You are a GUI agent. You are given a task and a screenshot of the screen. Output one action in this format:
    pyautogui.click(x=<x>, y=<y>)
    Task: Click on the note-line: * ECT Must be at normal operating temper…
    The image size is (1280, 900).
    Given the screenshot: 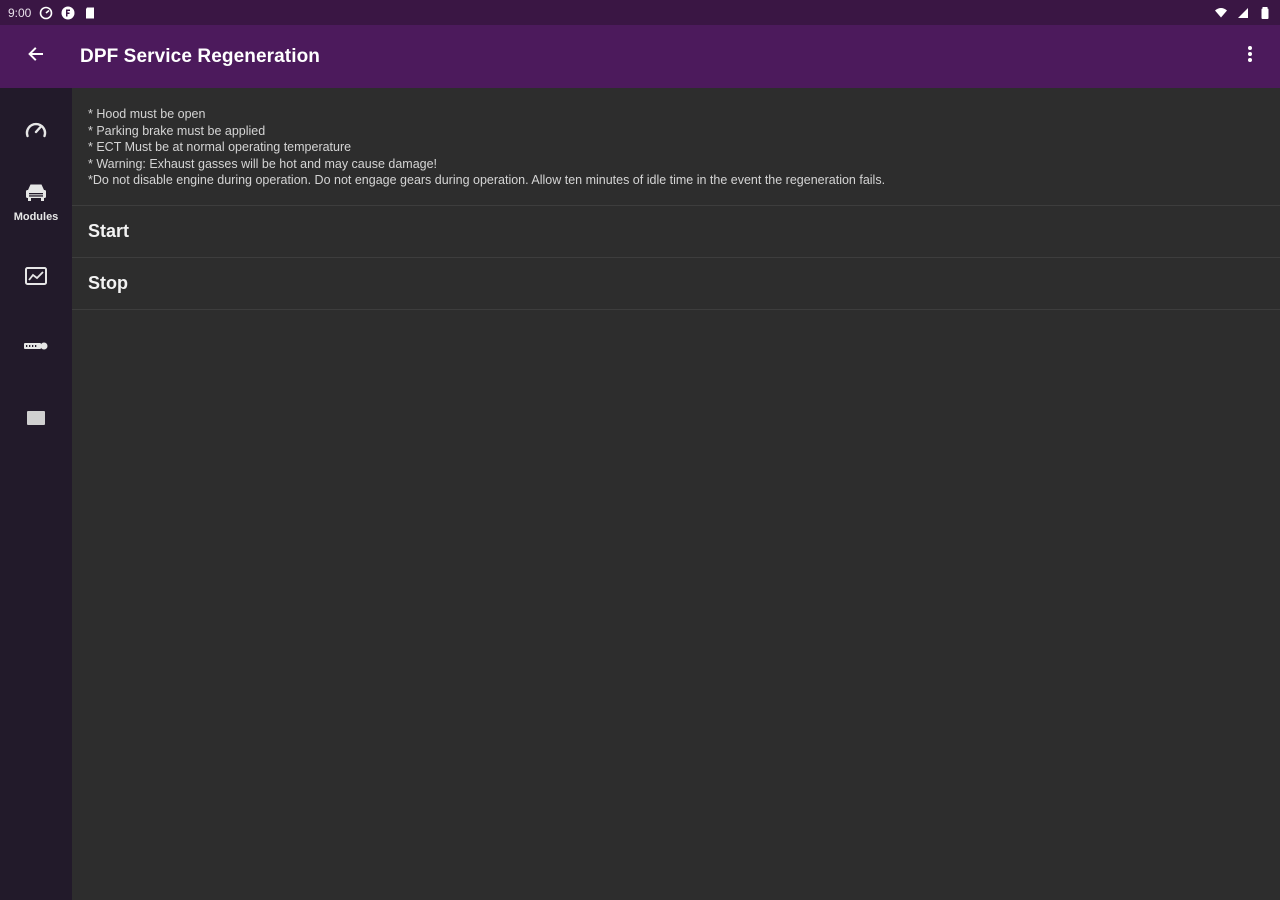 What is the action you would take?
    pyautogui.click(x=220, y=147)
    